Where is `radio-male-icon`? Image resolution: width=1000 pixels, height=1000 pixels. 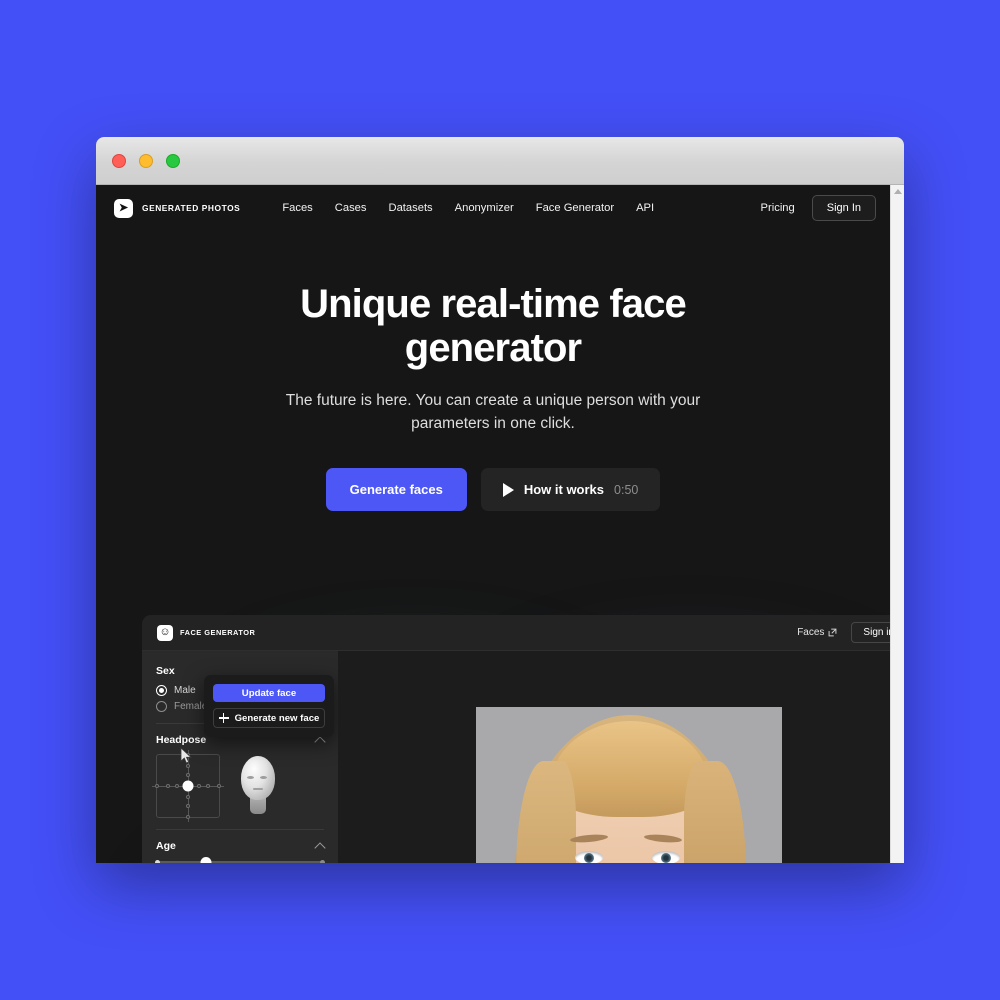
radio-male-icon is located at coordinates (161, 690).